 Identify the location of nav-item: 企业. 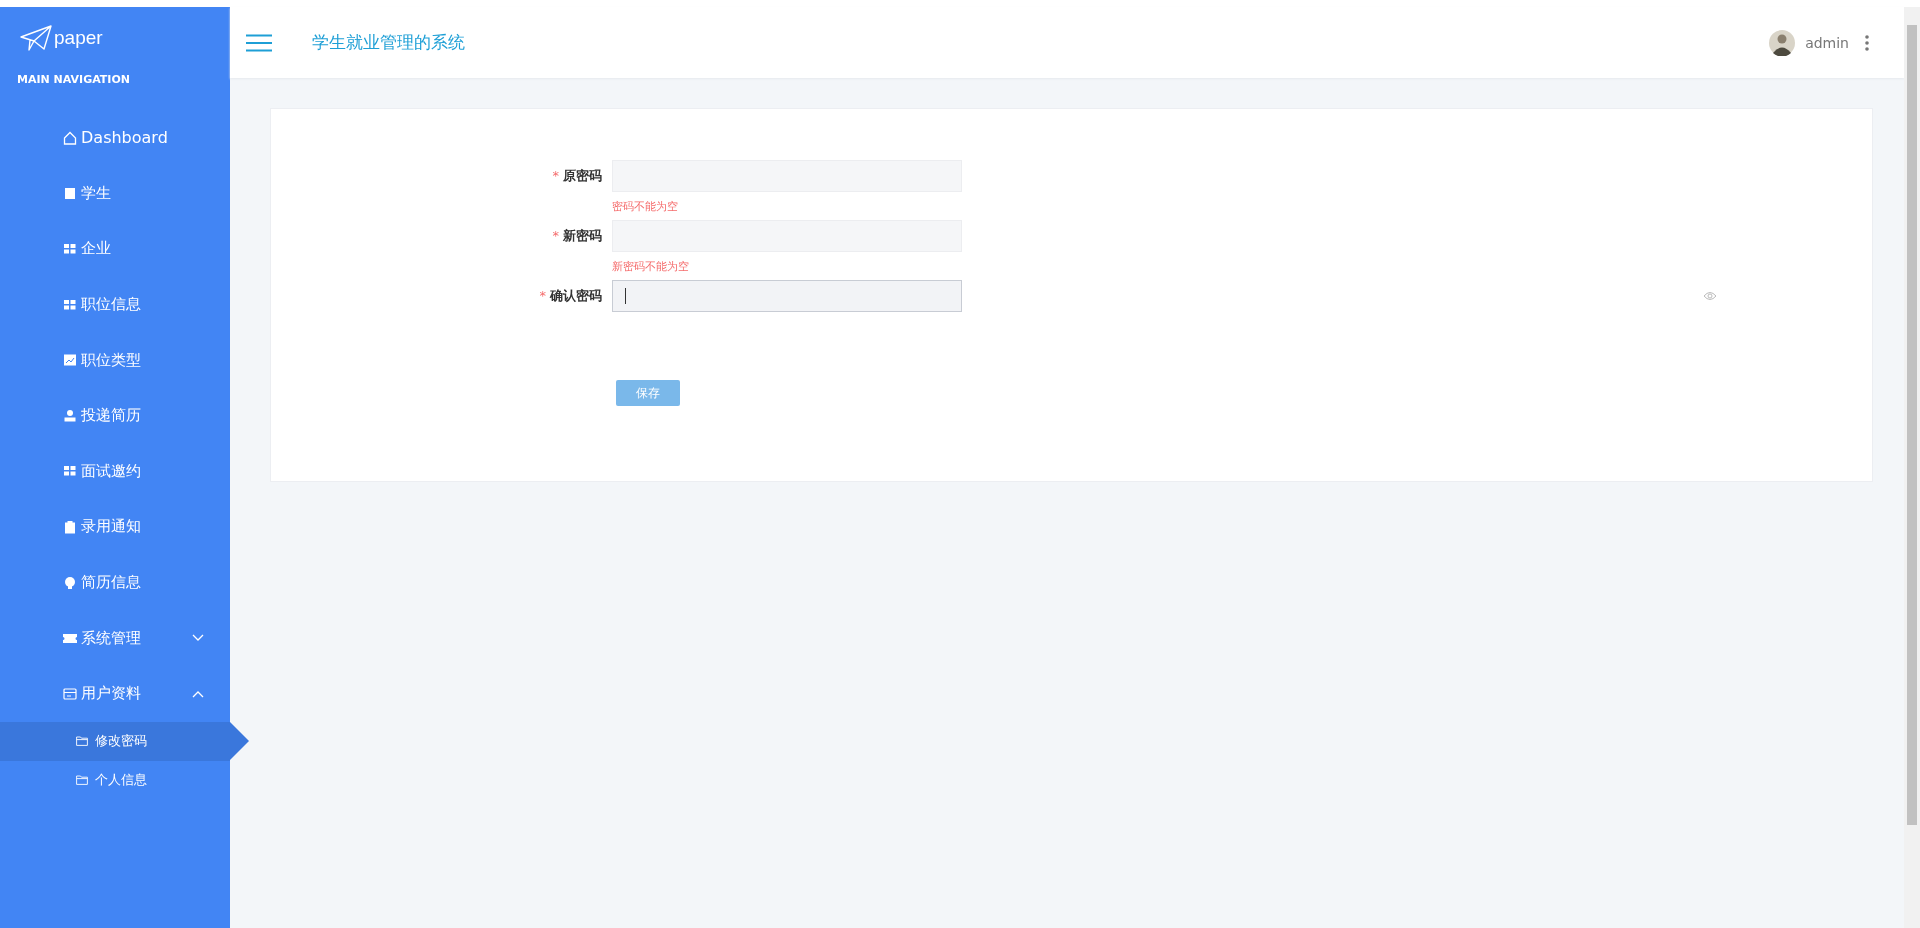
(115, 249).